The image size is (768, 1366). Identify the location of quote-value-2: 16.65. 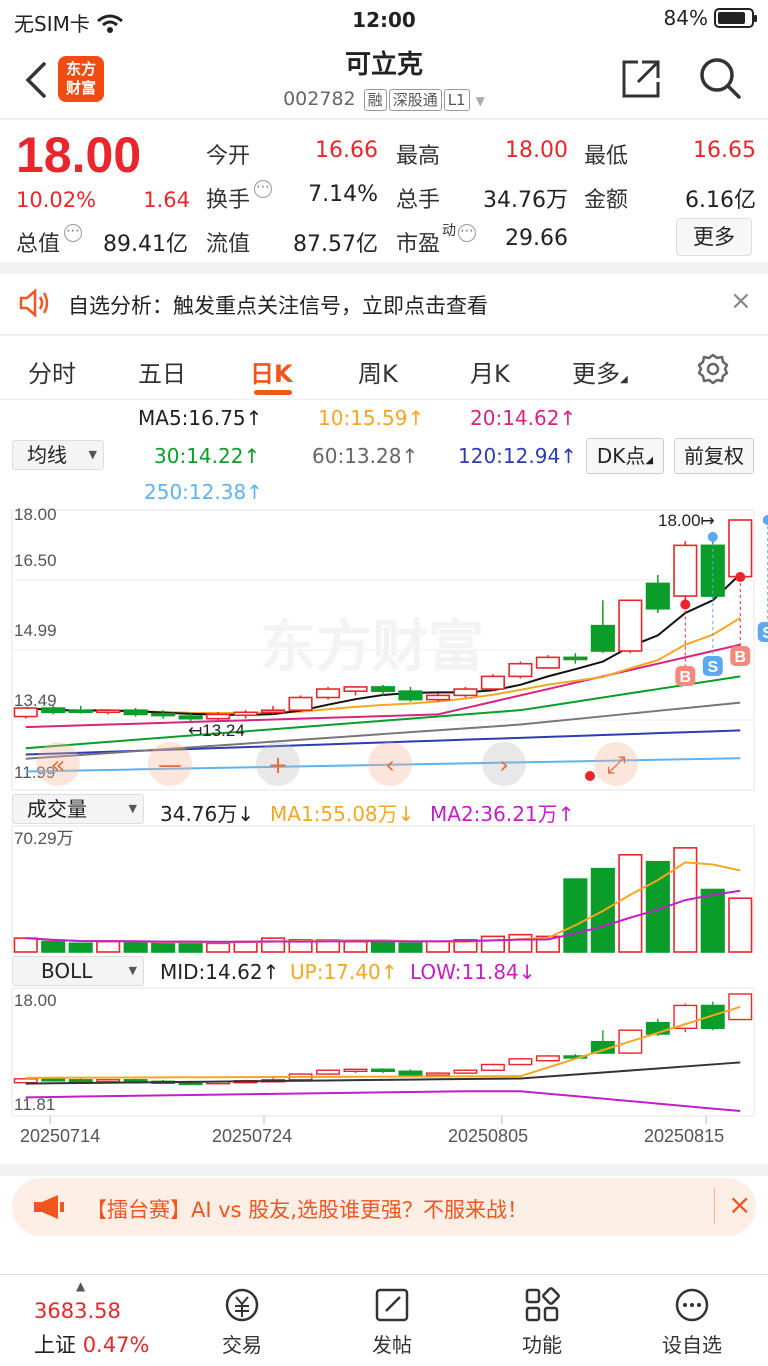
(724, 150).